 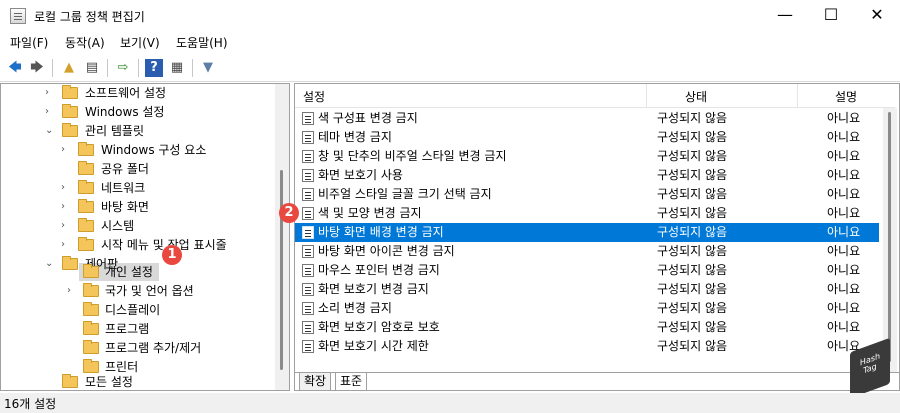 What do you see at coordinates (587, 137) in the screenshot?
I see `table-row: 테마 변경 금지 구성되지 않음 아니요` at bounding box center [587, 137].